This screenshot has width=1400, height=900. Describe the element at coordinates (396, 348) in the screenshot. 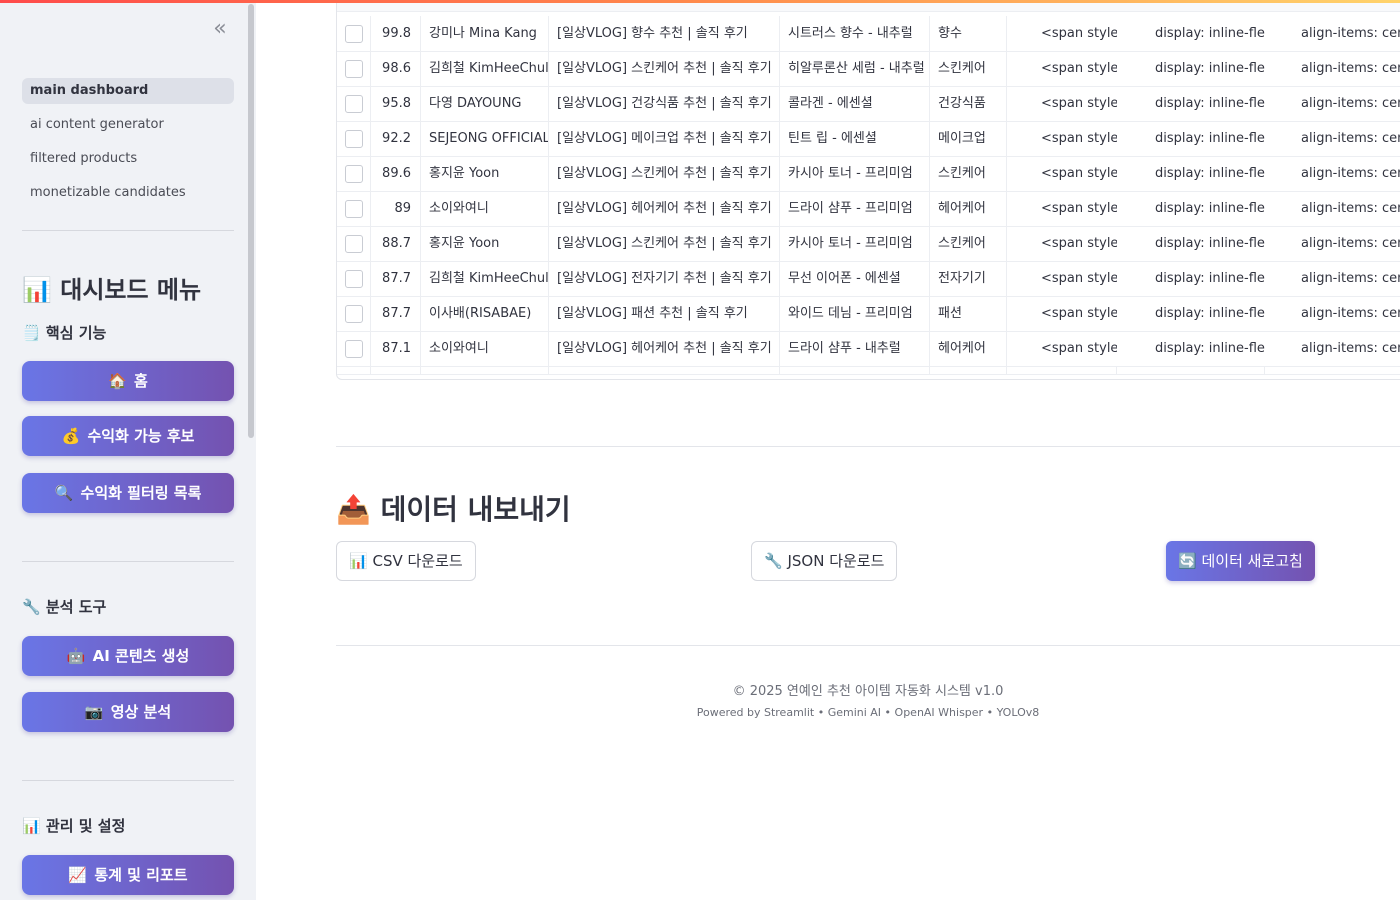

I see `score-cell: 87.1` at that location.